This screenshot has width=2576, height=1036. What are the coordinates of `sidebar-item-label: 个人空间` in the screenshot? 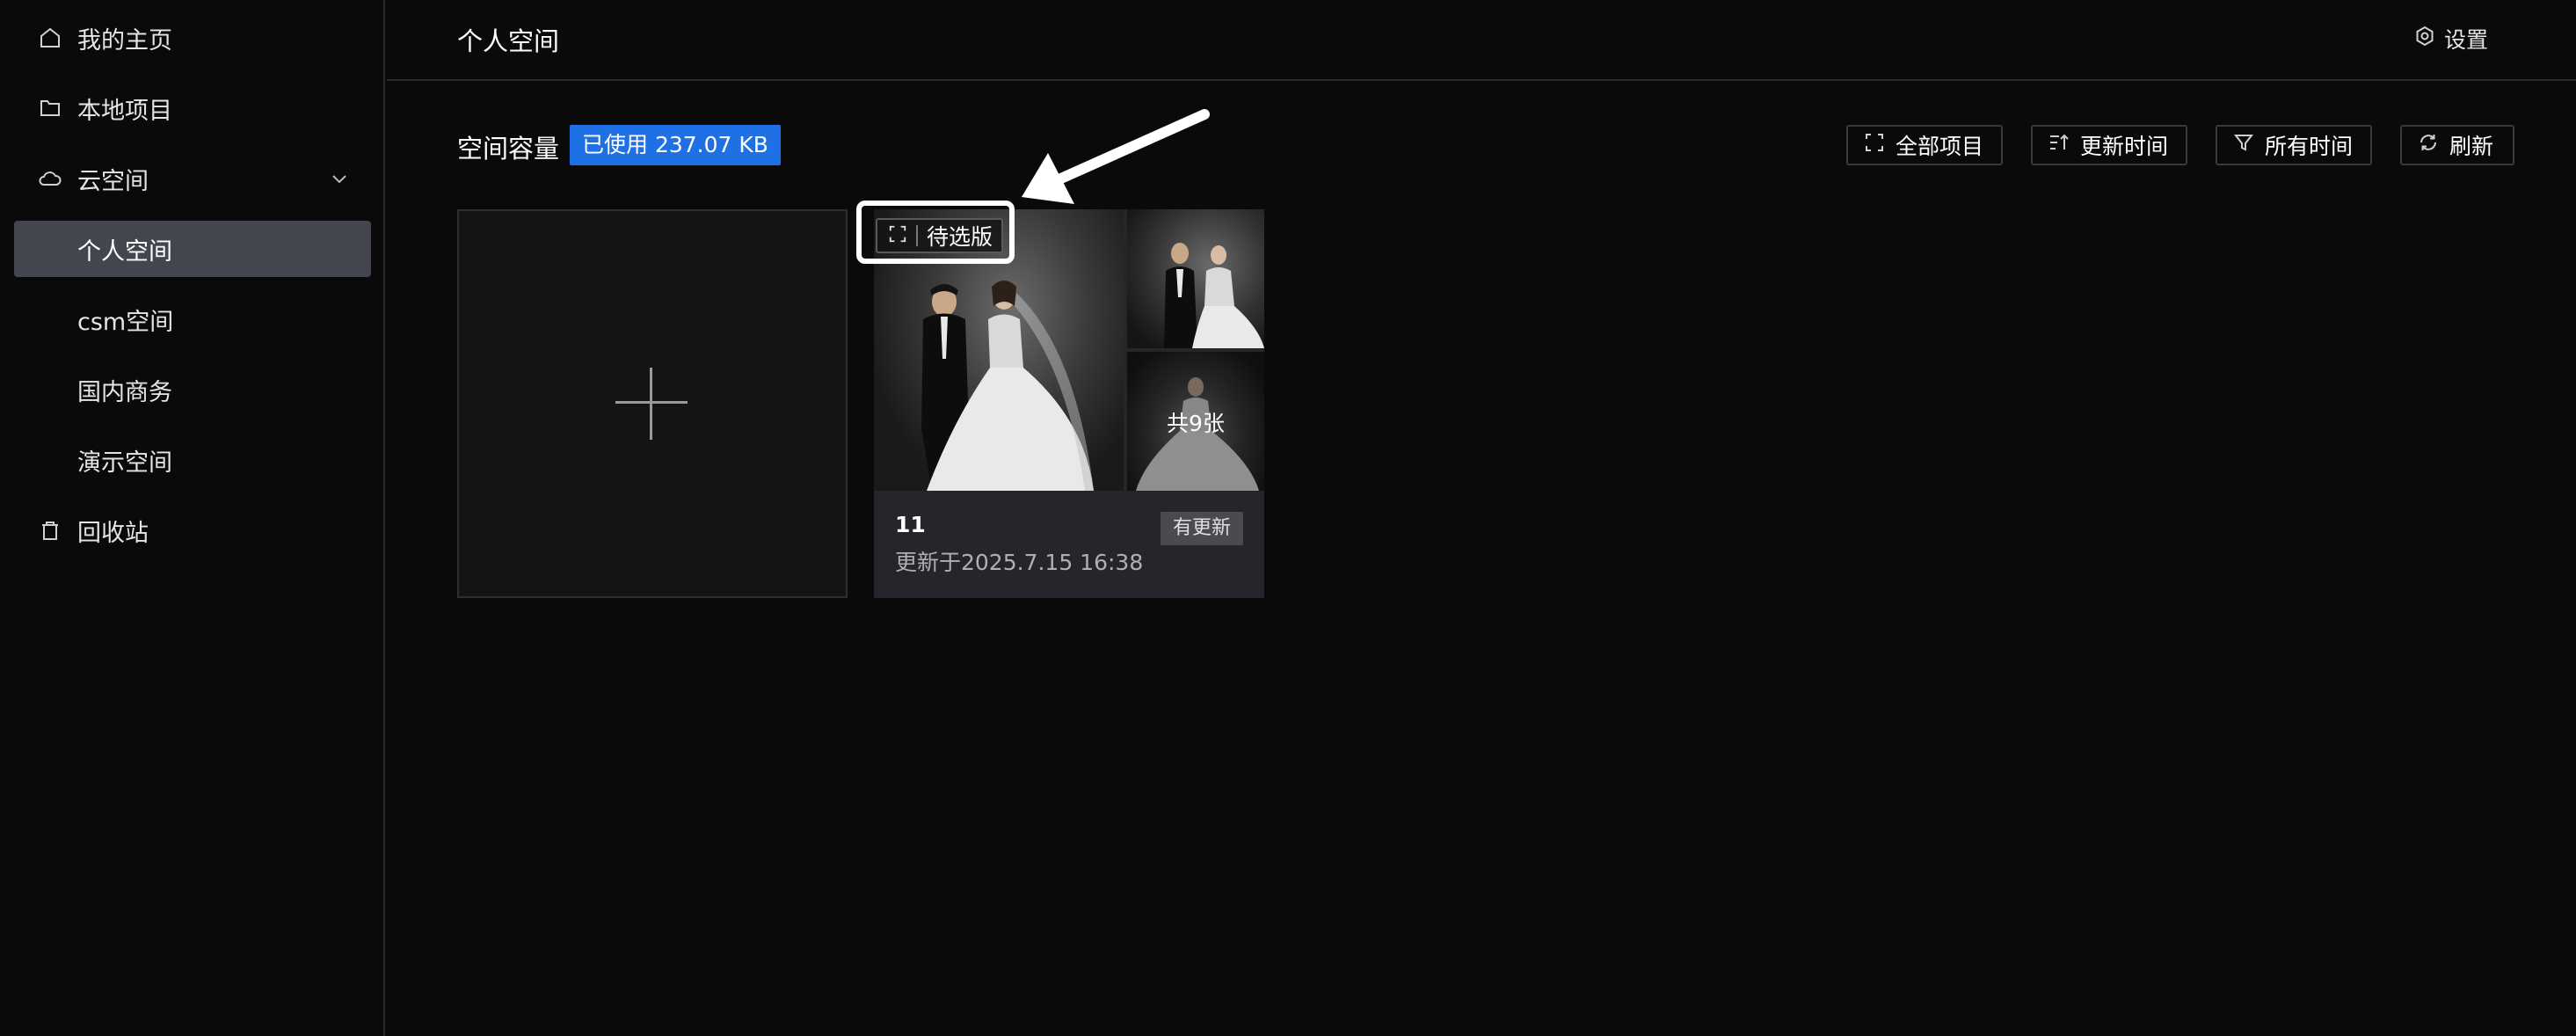 It's located at (124, 251).